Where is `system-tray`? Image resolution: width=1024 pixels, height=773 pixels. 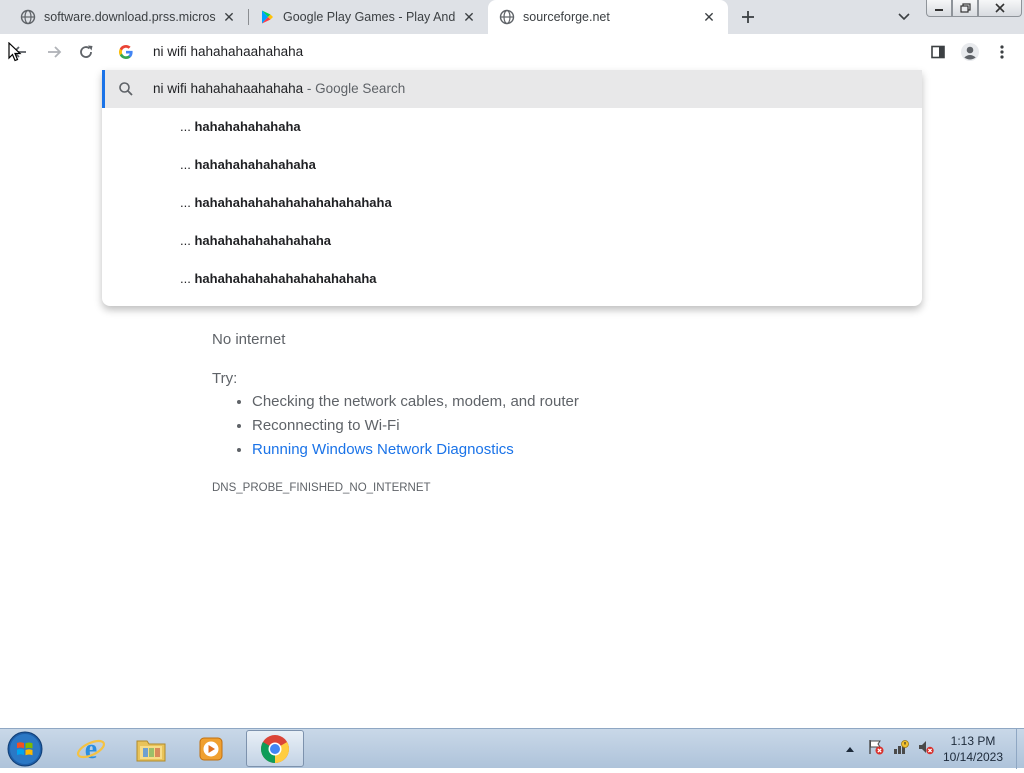 system-tray is located at coordinates (888, 749).